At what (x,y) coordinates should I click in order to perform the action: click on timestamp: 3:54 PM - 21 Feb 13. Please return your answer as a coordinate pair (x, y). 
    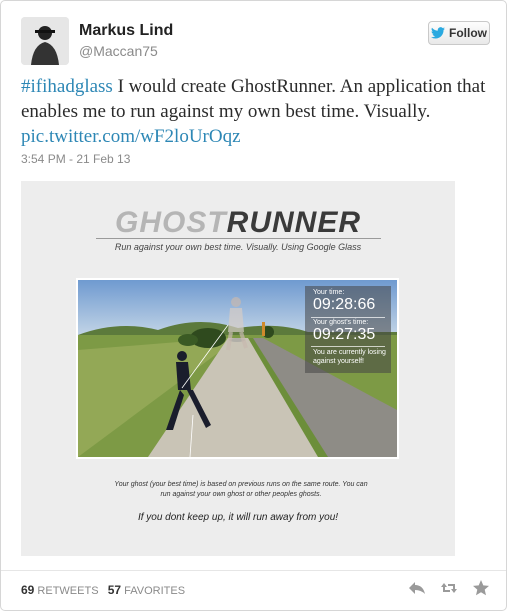
    Looking at the image, I should click on (75, 159).